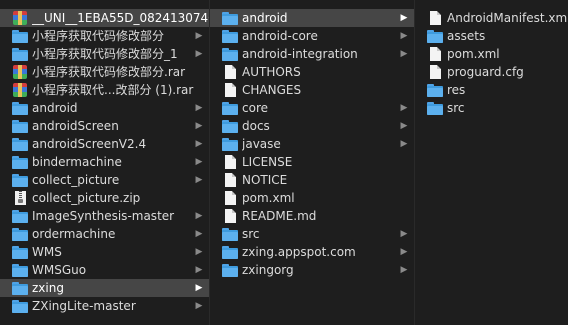 The width and height of the screenshot is (568, 325). Describe the element at coordinates (268, 270) in the screenshot. I see `item-label: zxingorg` at that location.